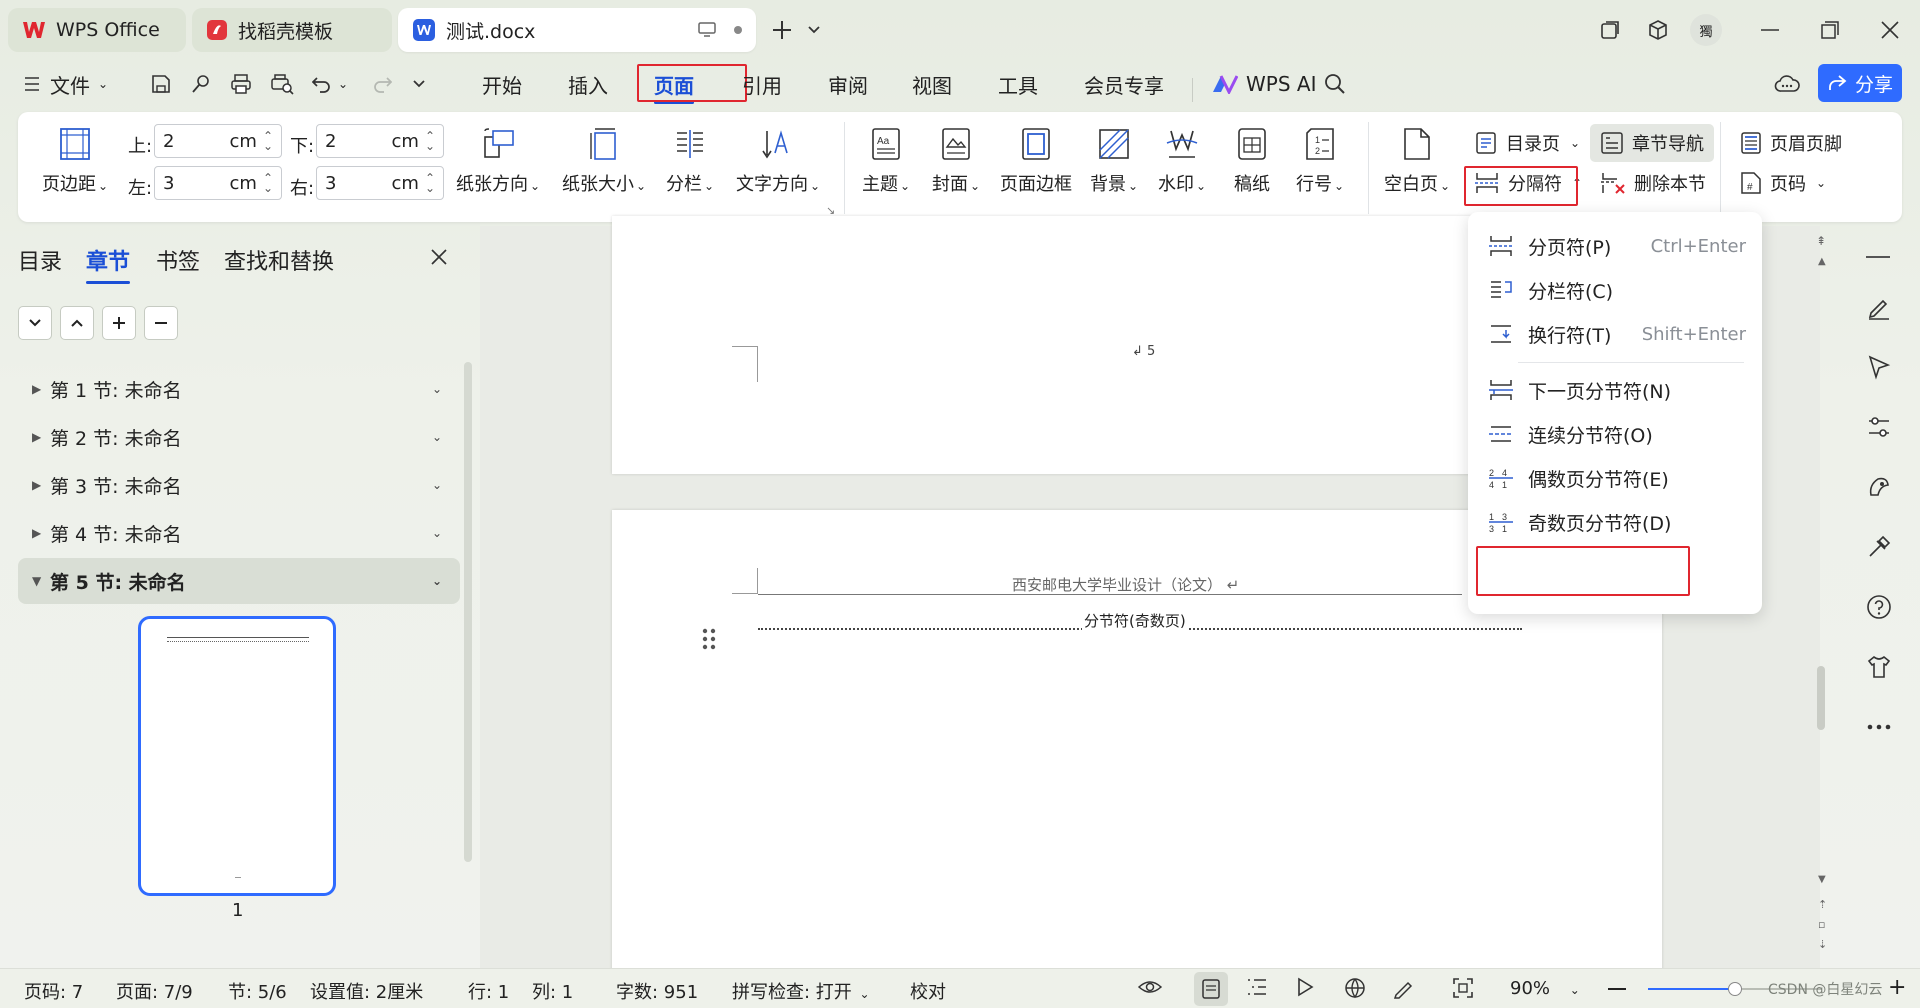 Image resolution: width=1920 pixels, height=1008 pixels. I want to click on panel-tab-find-replace: 查找和替换, so click(279, 260).